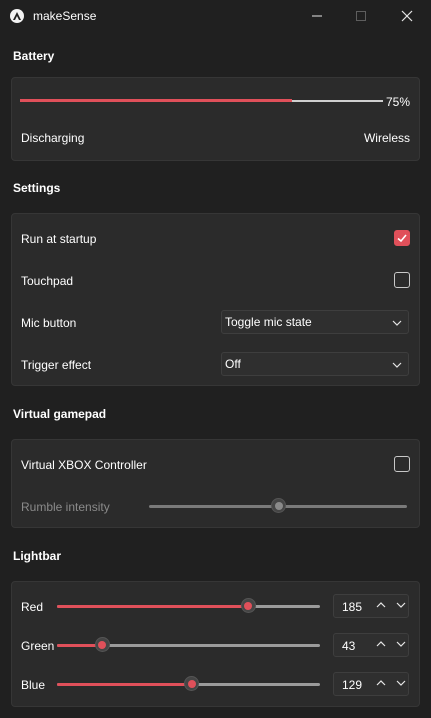 The height and width of the screenshot is (718, 431). What do you see at coordinates (49, 323) in the screenshot?
I see `mic-button-label: Mic button` at bounding box center [49, 323].